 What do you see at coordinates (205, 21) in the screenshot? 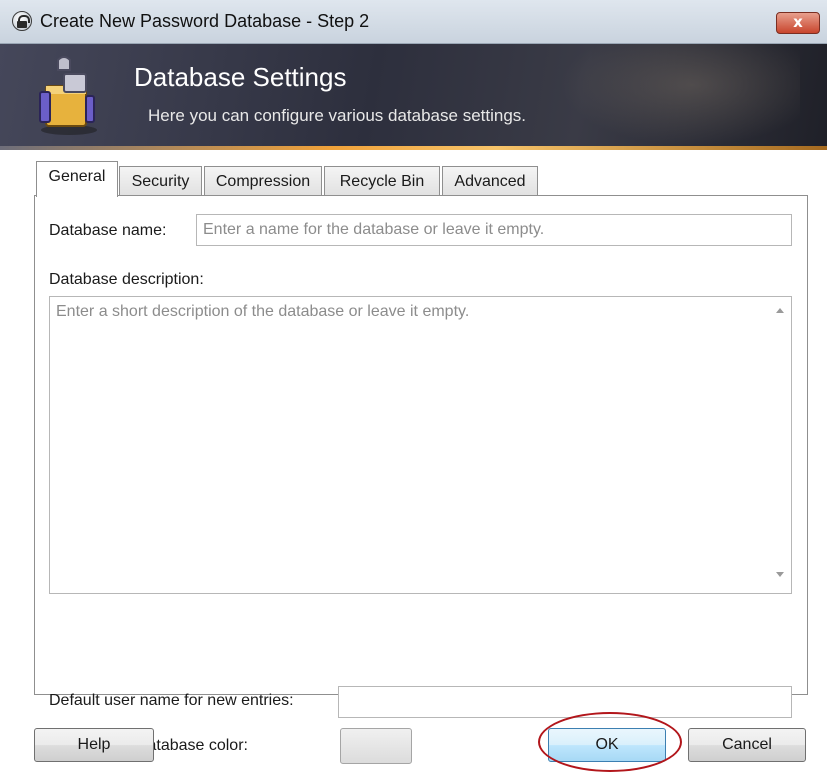
I see `window-title: Create New Password Database - Step 2` at bounding box center [205, 21].